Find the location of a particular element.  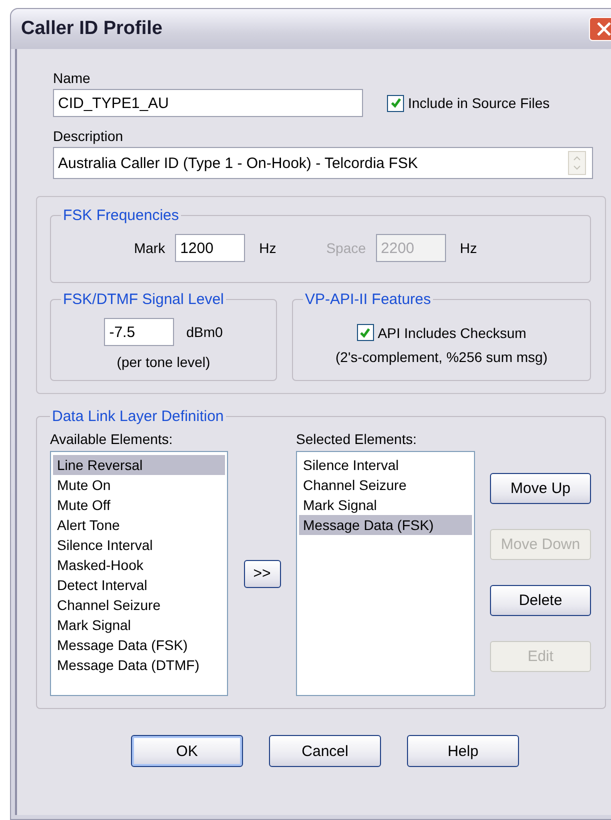

group-title: VP-API-II Features is located at coordinates (368, 299).